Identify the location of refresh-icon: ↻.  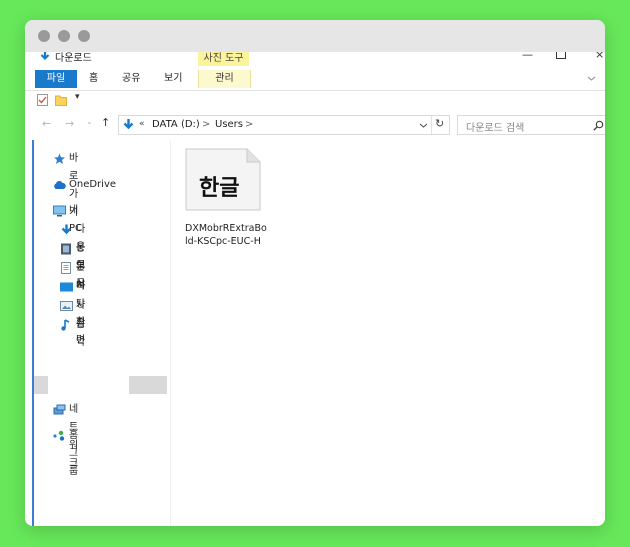
(439, 123).